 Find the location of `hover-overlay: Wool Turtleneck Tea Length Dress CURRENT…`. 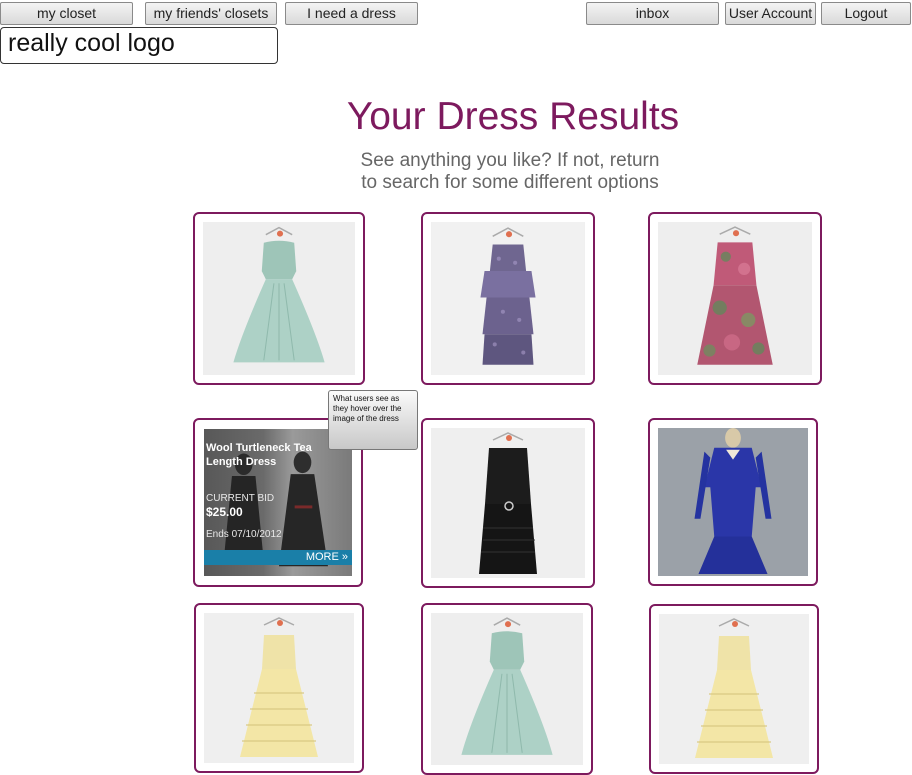

hover-overlay: Wool Turtleneck Tea Length Dress CURRENT… is located at coordinates (278, 502).